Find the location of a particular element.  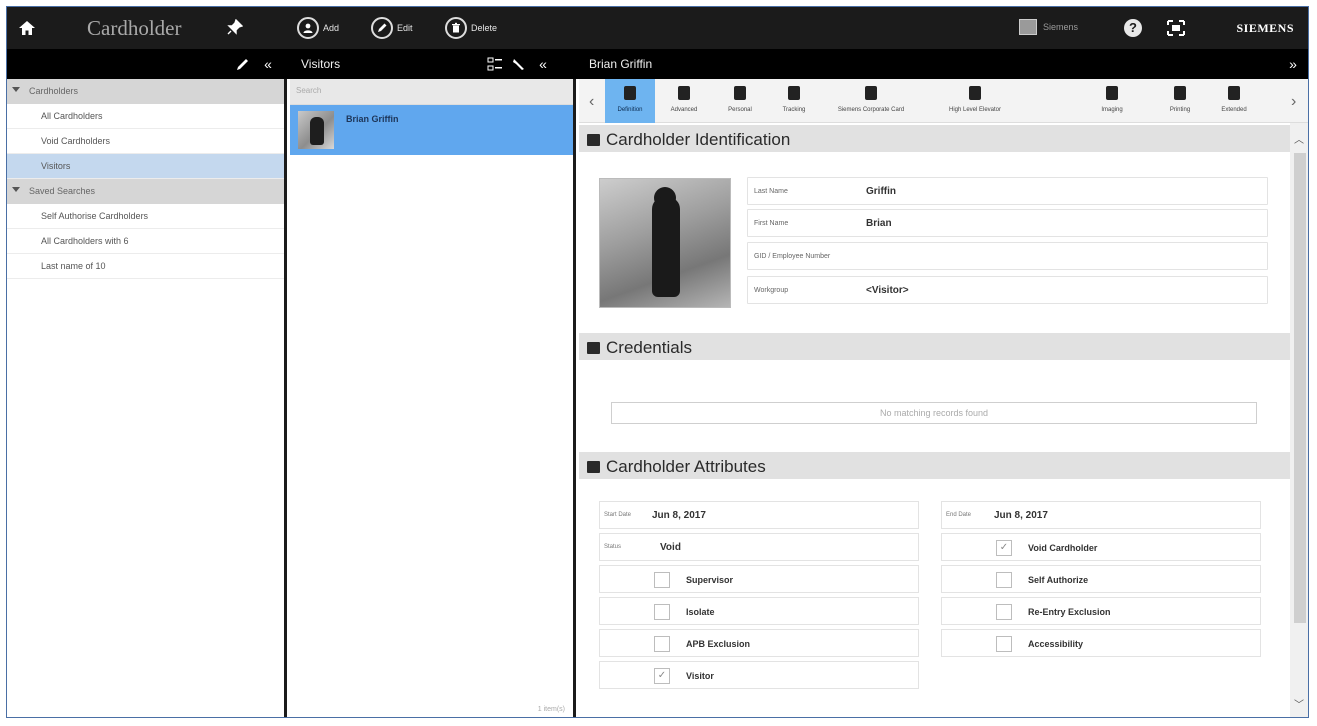

first-name-field: First Name Brian is located at coordinates (1007, 223).